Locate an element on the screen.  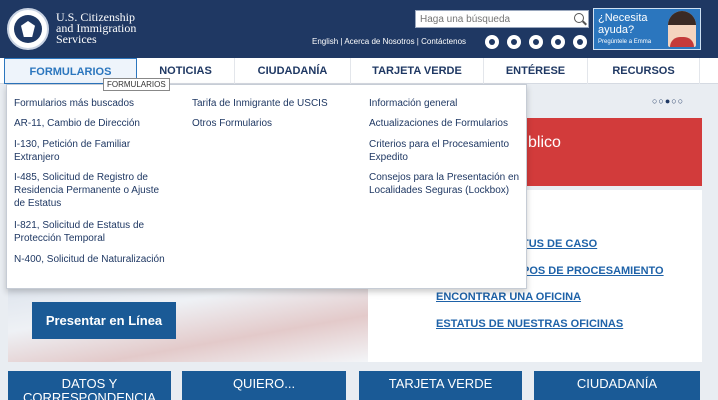
youtube-icon is located at coordinates (558, 42).